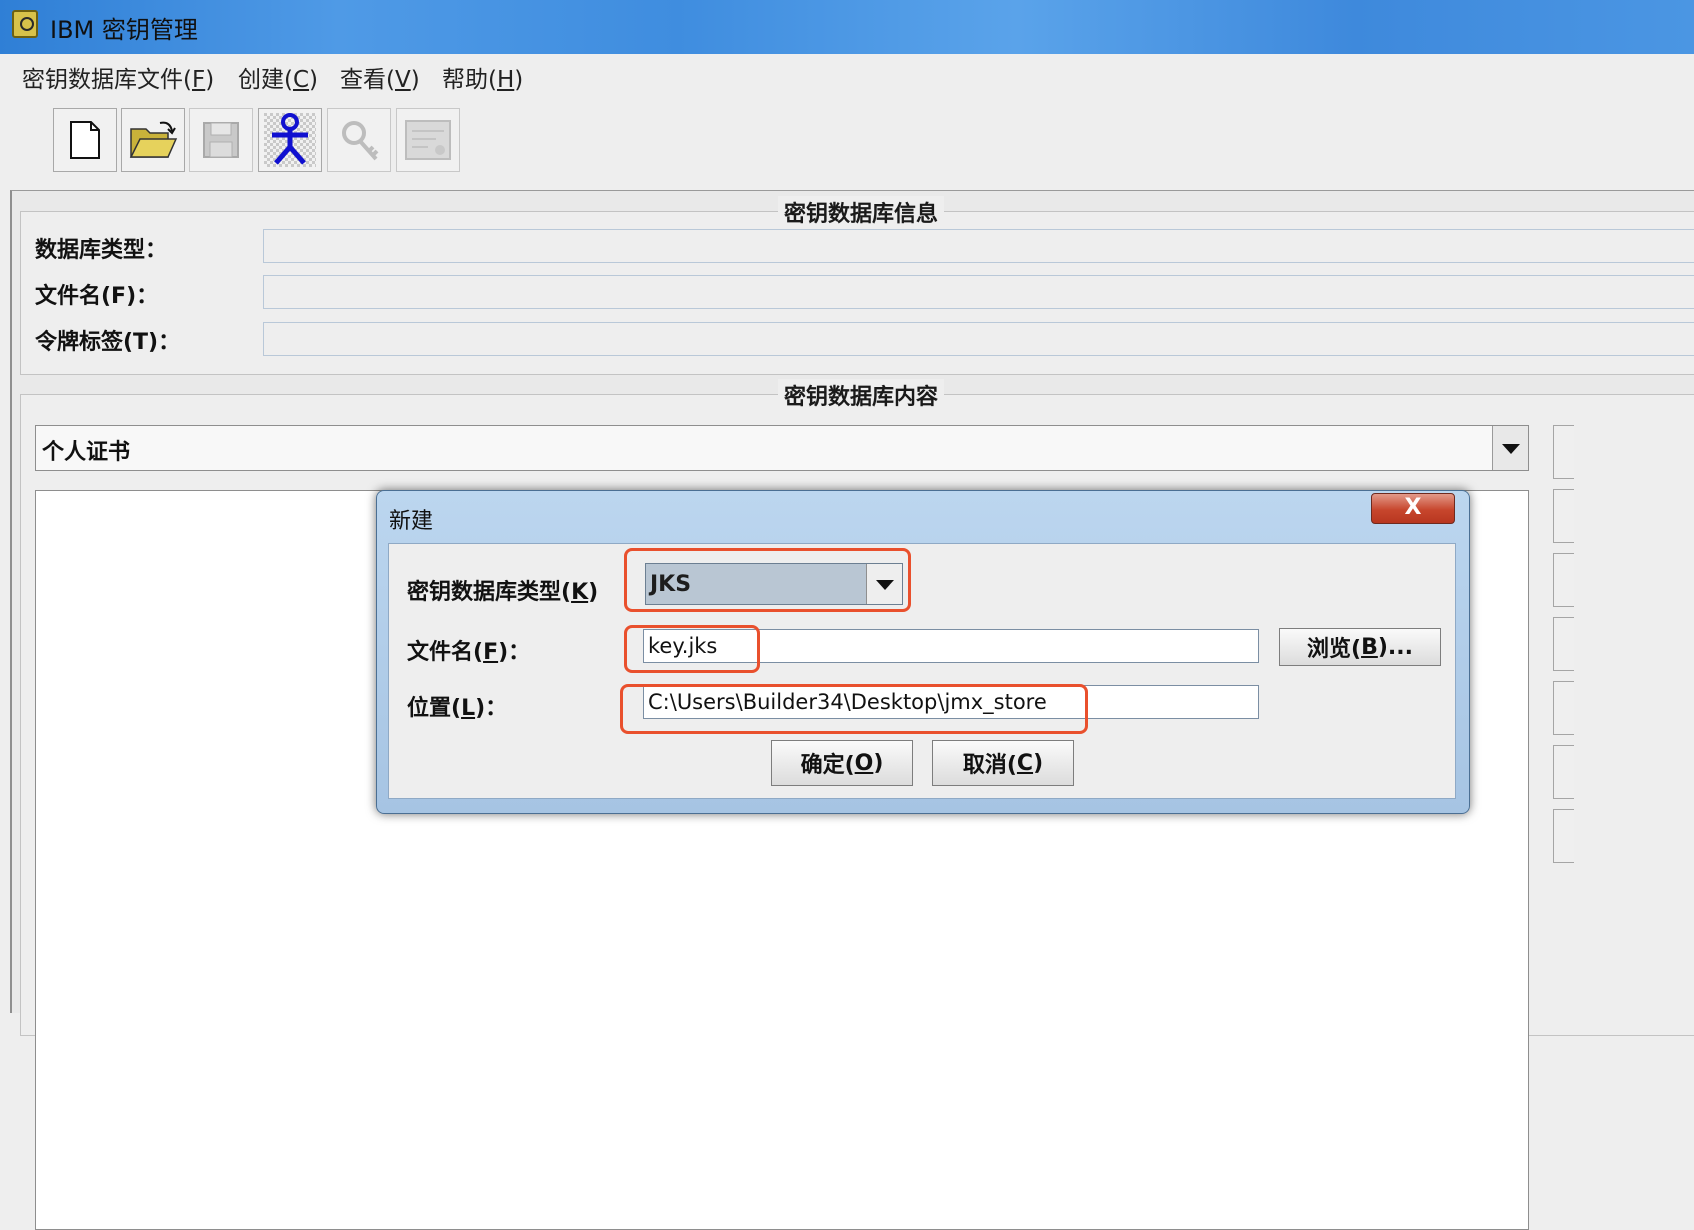  Describe the element at coordinates (482, 77) in the screenshot. I see `menu-help: 帮助(H)` at that location.